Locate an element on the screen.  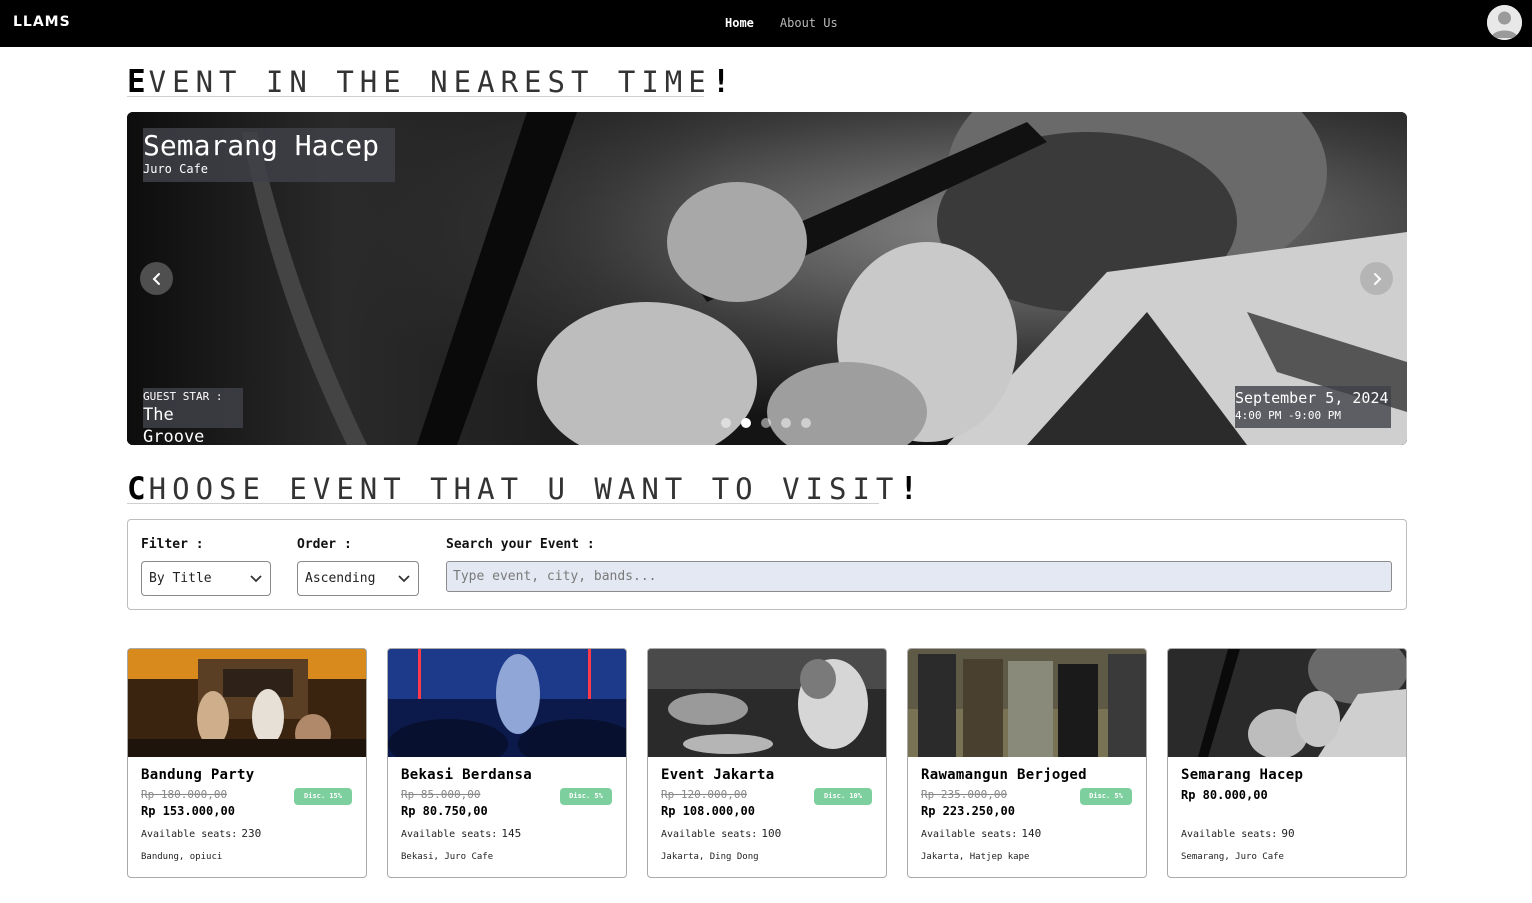
order-select-value: Ascending is located at coordinates (340, 578).